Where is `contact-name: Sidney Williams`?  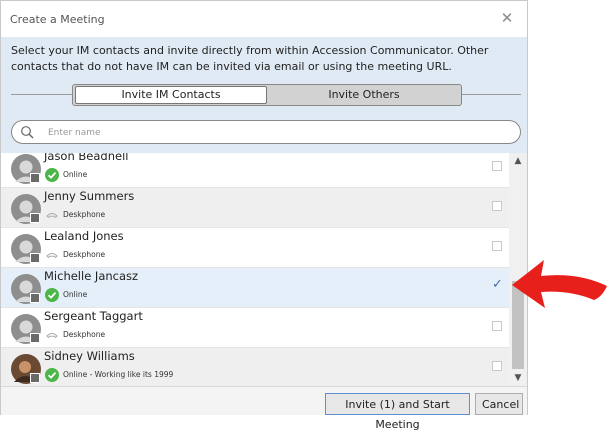 contact-name: Sidney Williams is located at coordinates (89, 356).